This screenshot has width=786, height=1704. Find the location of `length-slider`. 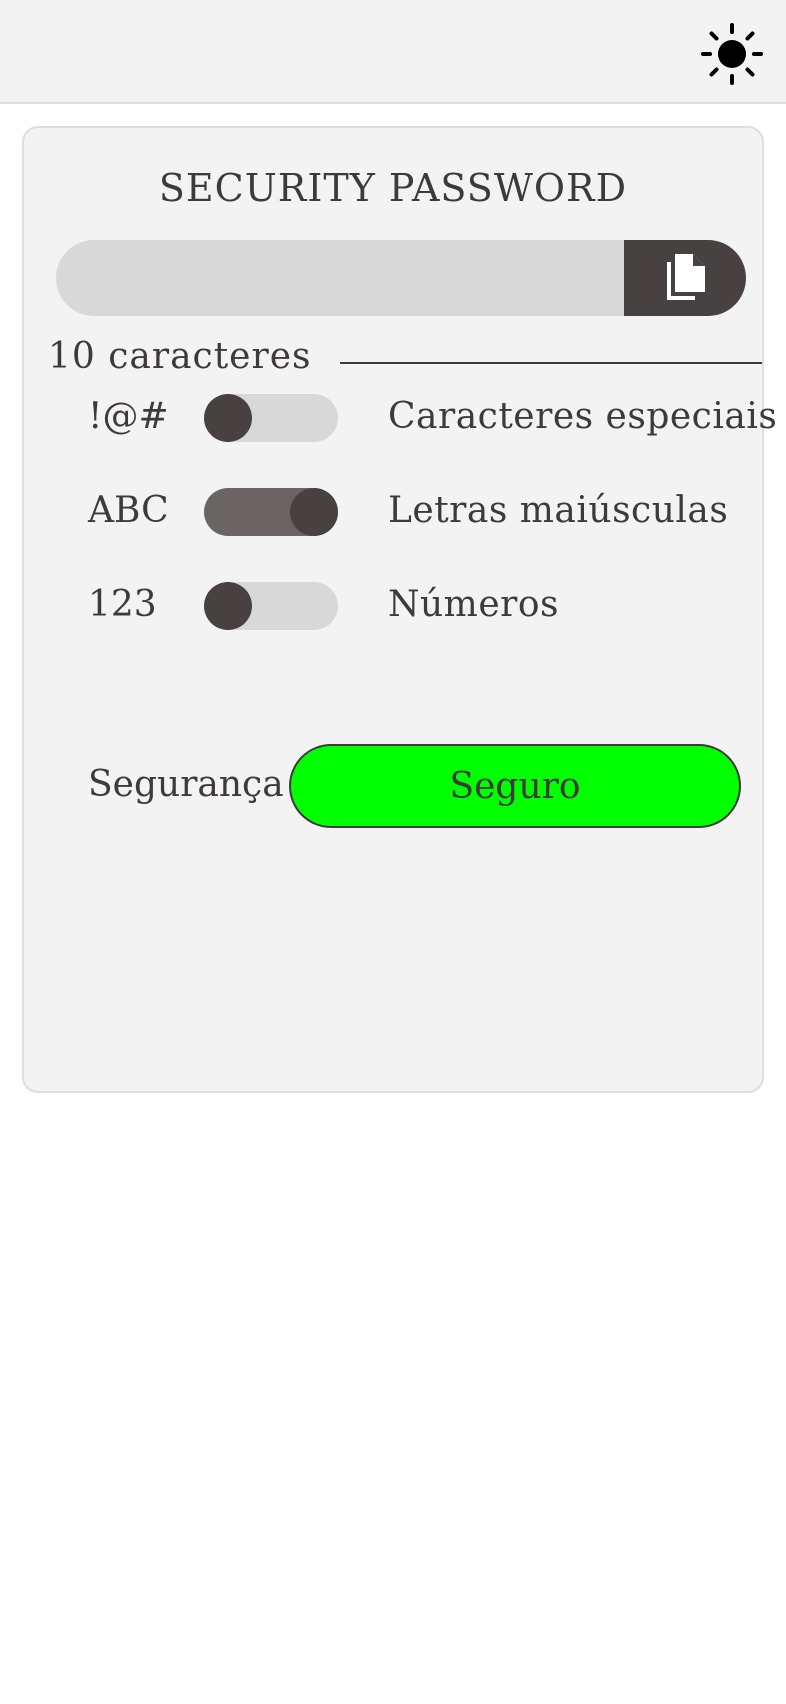

length-slider is located at coordinates (551, 363).